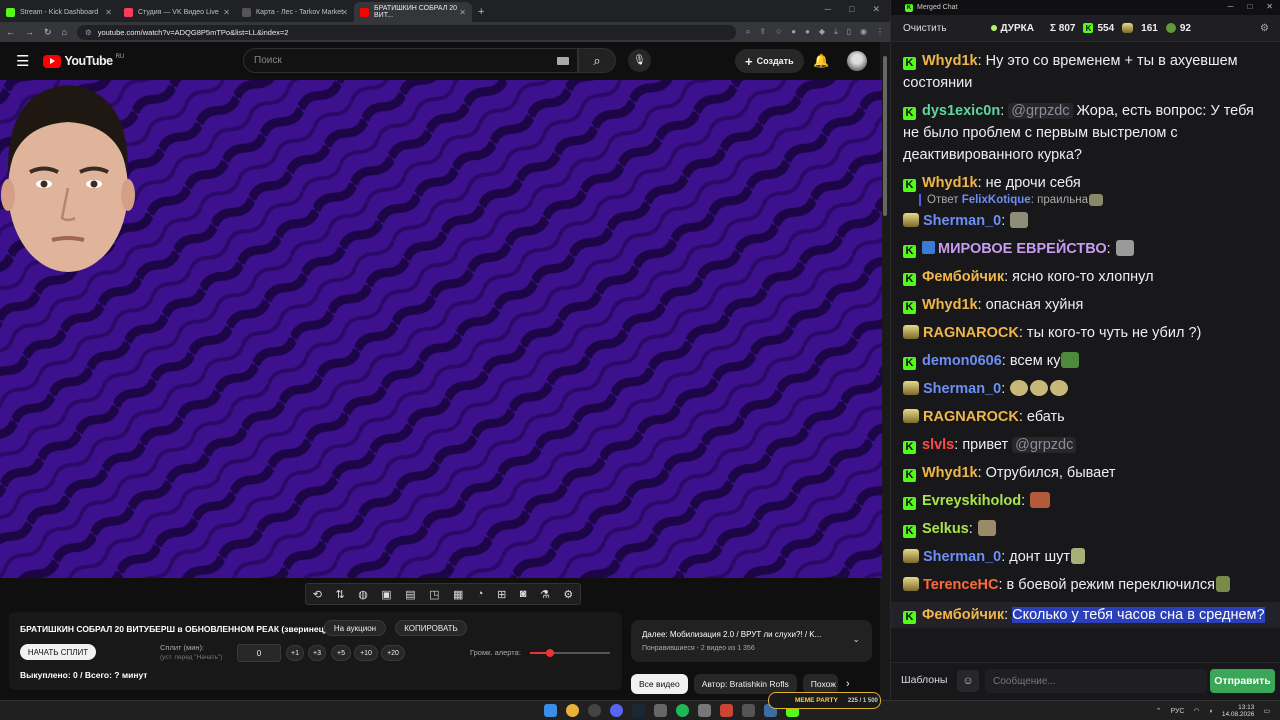 This screenshot has height=720, width=1280. Describe the element at coordinates (568, 594) in the screenshot. I see `gear-icon: ⚙` at that location.